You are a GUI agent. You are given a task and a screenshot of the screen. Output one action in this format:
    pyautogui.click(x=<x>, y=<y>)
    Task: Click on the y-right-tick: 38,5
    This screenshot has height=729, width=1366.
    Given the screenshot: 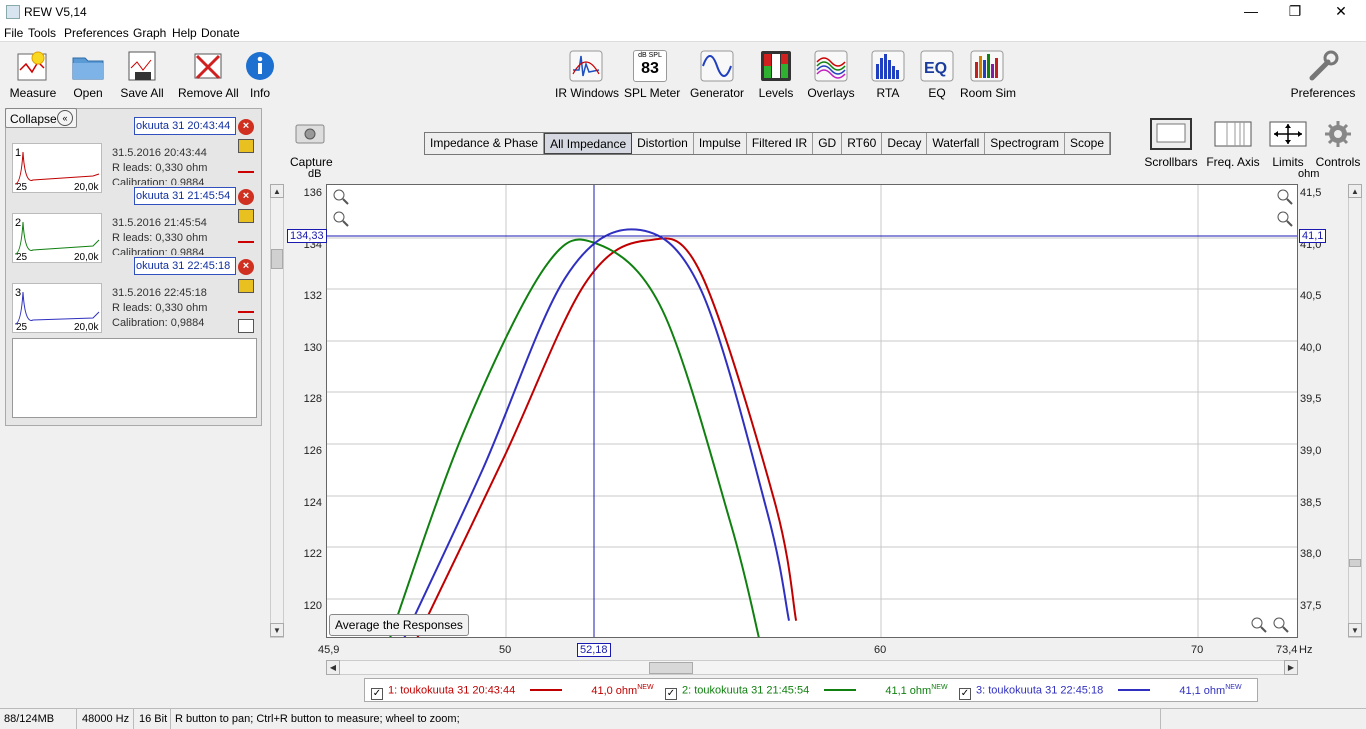 What is the action you would take?
    pyautogui.click(x=1311, y=503)
    